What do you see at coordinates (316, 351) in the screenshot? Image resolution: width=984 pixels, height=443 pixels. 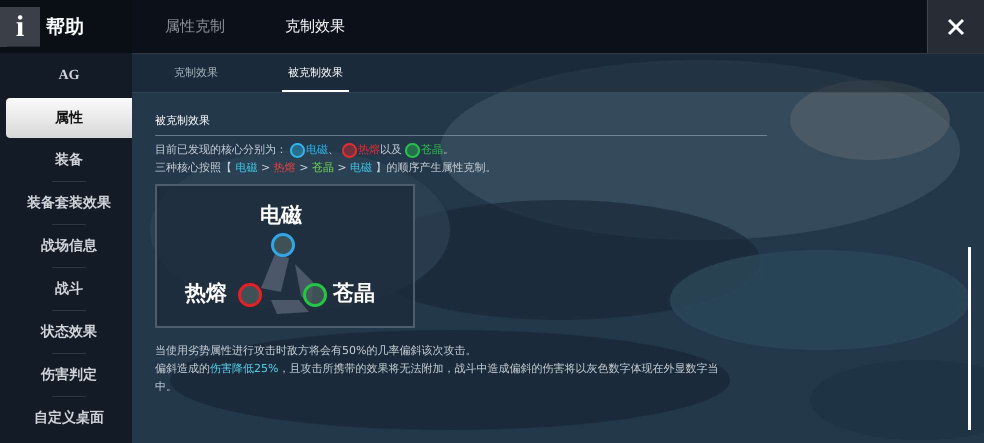 I see `paragraph: 当使用劣势属性进行攻击时敌方将会有50%的几率偏斜该次攻击。` at bounding box center [316, 351].